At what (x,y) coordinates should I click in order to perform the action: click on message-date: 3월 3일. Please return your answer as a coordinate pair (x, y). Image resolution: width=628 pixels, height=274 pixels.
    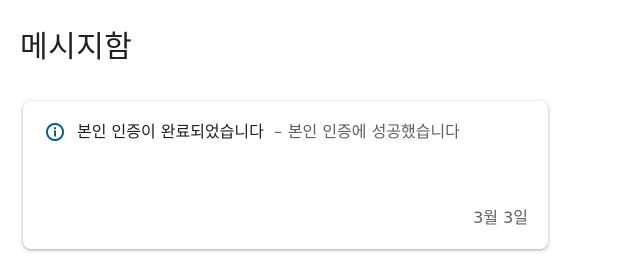
    Looking at the image, I should click on (500, 217).